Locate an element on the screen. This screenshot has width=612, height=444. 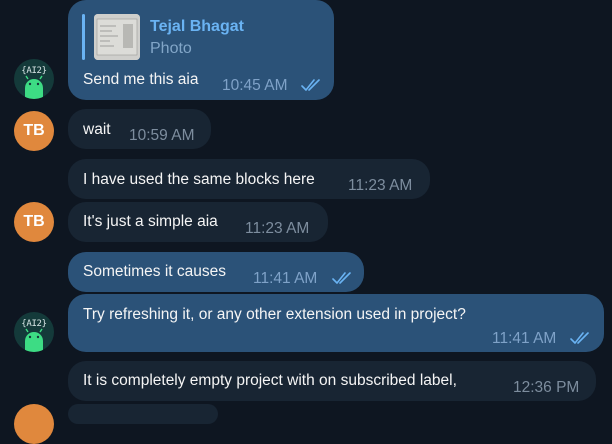
reply-sender-name: Tejal Bhagat is located at coordinates (197, 26).